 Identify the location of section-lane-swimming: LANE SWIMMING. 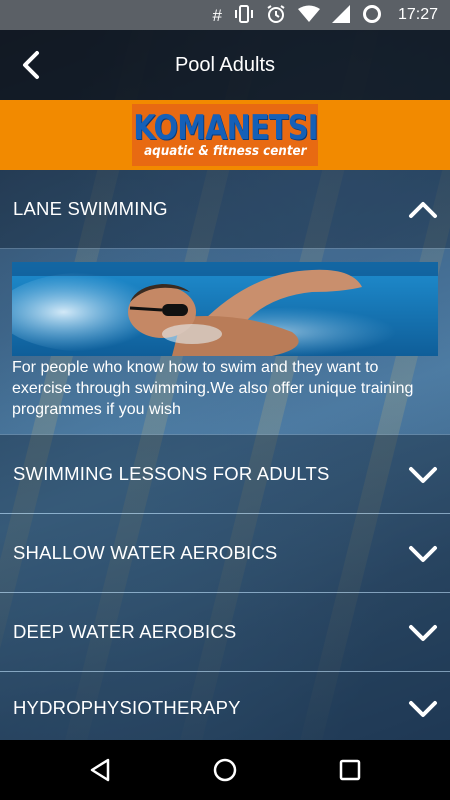
(225, 209).